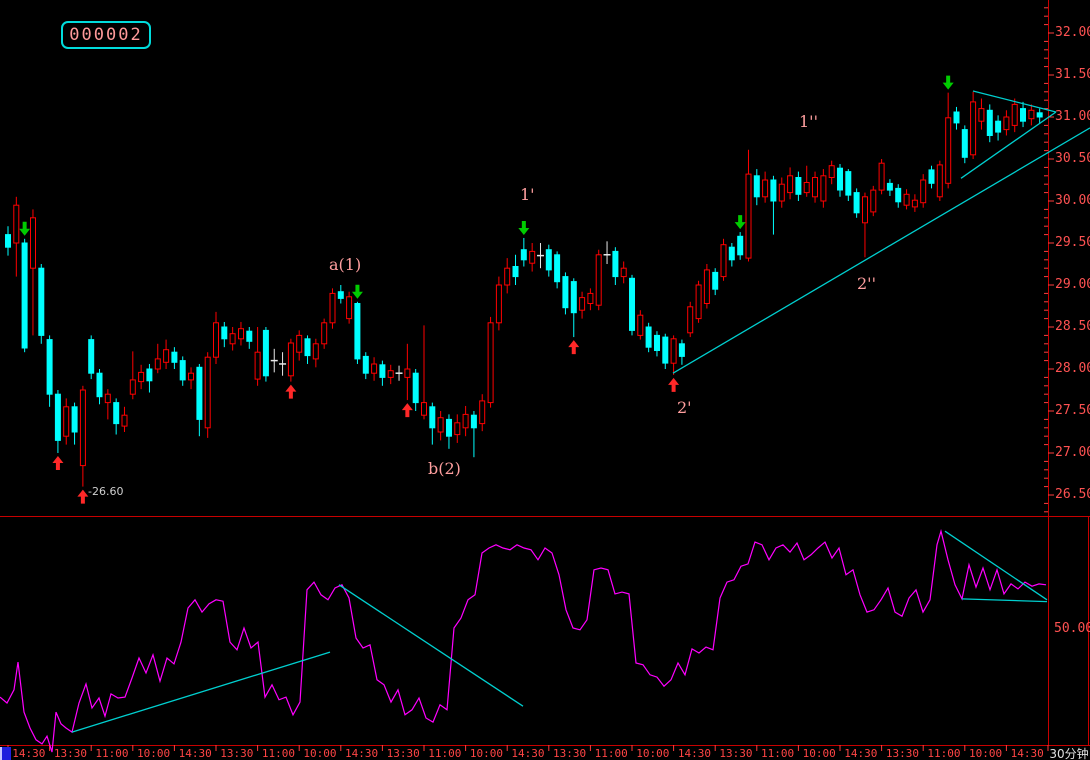 The image size is (1090, 760). What do you see at coordinates (1072, 628) in the screenshot?
I see `oscillator-level-label: 50.00` at bounding box center [1072, 628].